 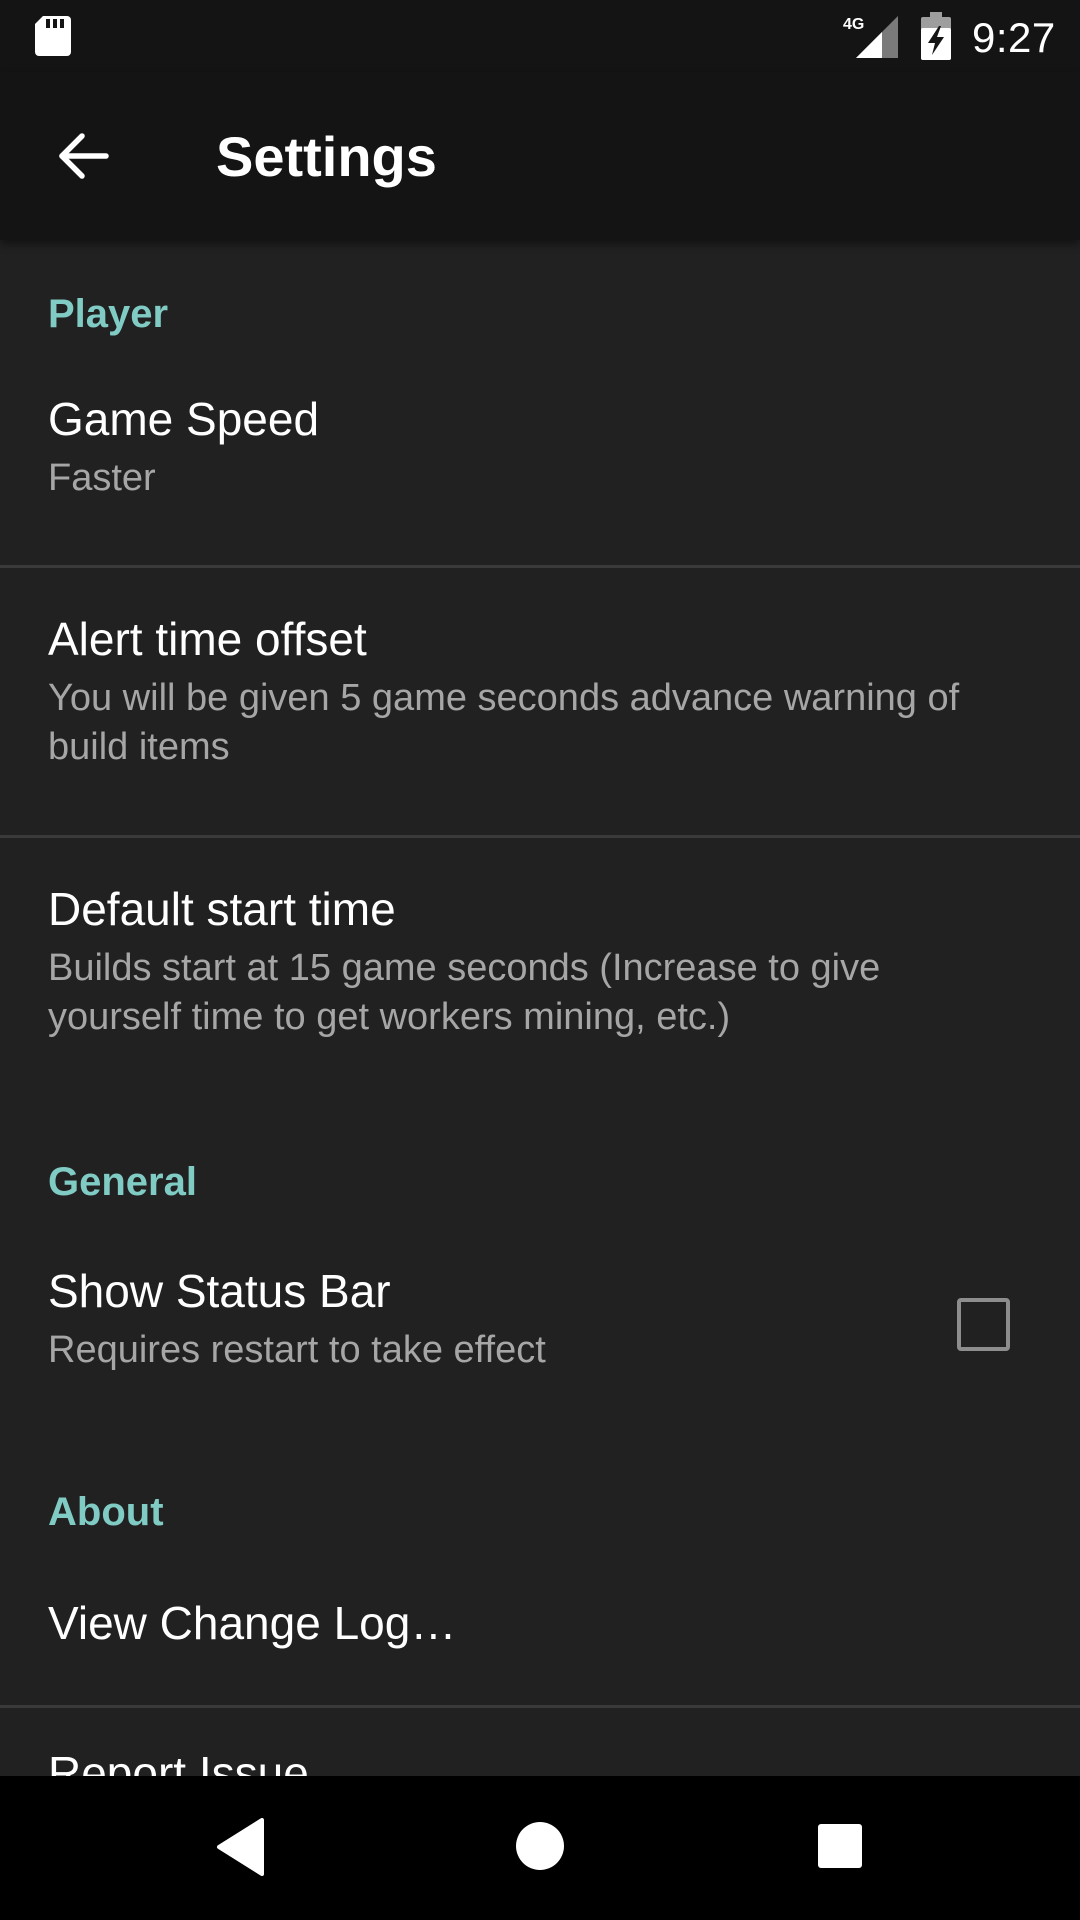 What do you see at coordinates (240, 1847) in the screenshot?
I see `nav-back-icon` at bounding box center [240, 1847].